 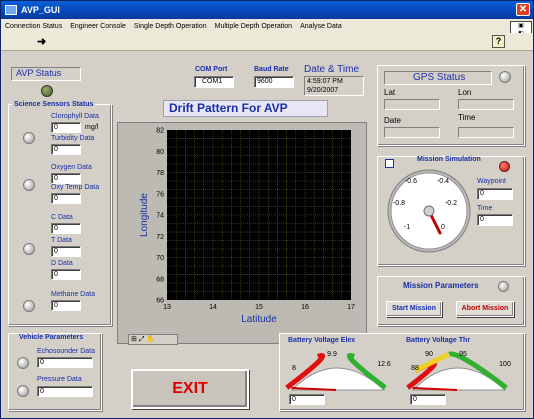 What do you see at coordinates (29, 306) in the screenshot?
I see `methane-led` at bounding box center [29, 306].